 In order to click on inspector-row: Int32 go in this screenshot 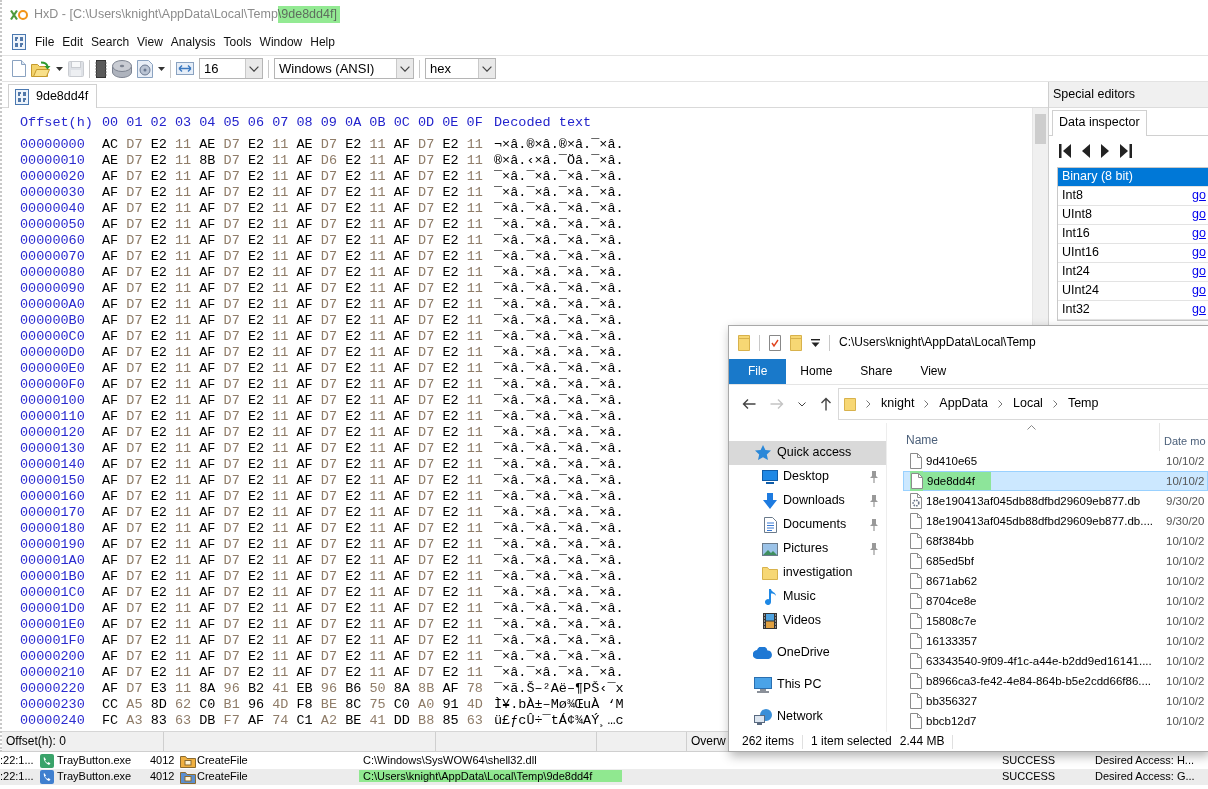, I will do `click(1133, 310)`.